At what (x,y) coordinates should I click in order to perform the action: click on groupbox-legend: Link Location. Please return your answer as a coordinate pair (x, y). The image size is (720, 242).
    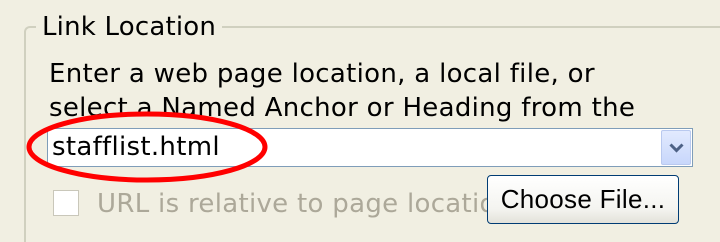
    Looking at the image, I should click on (129, 27).